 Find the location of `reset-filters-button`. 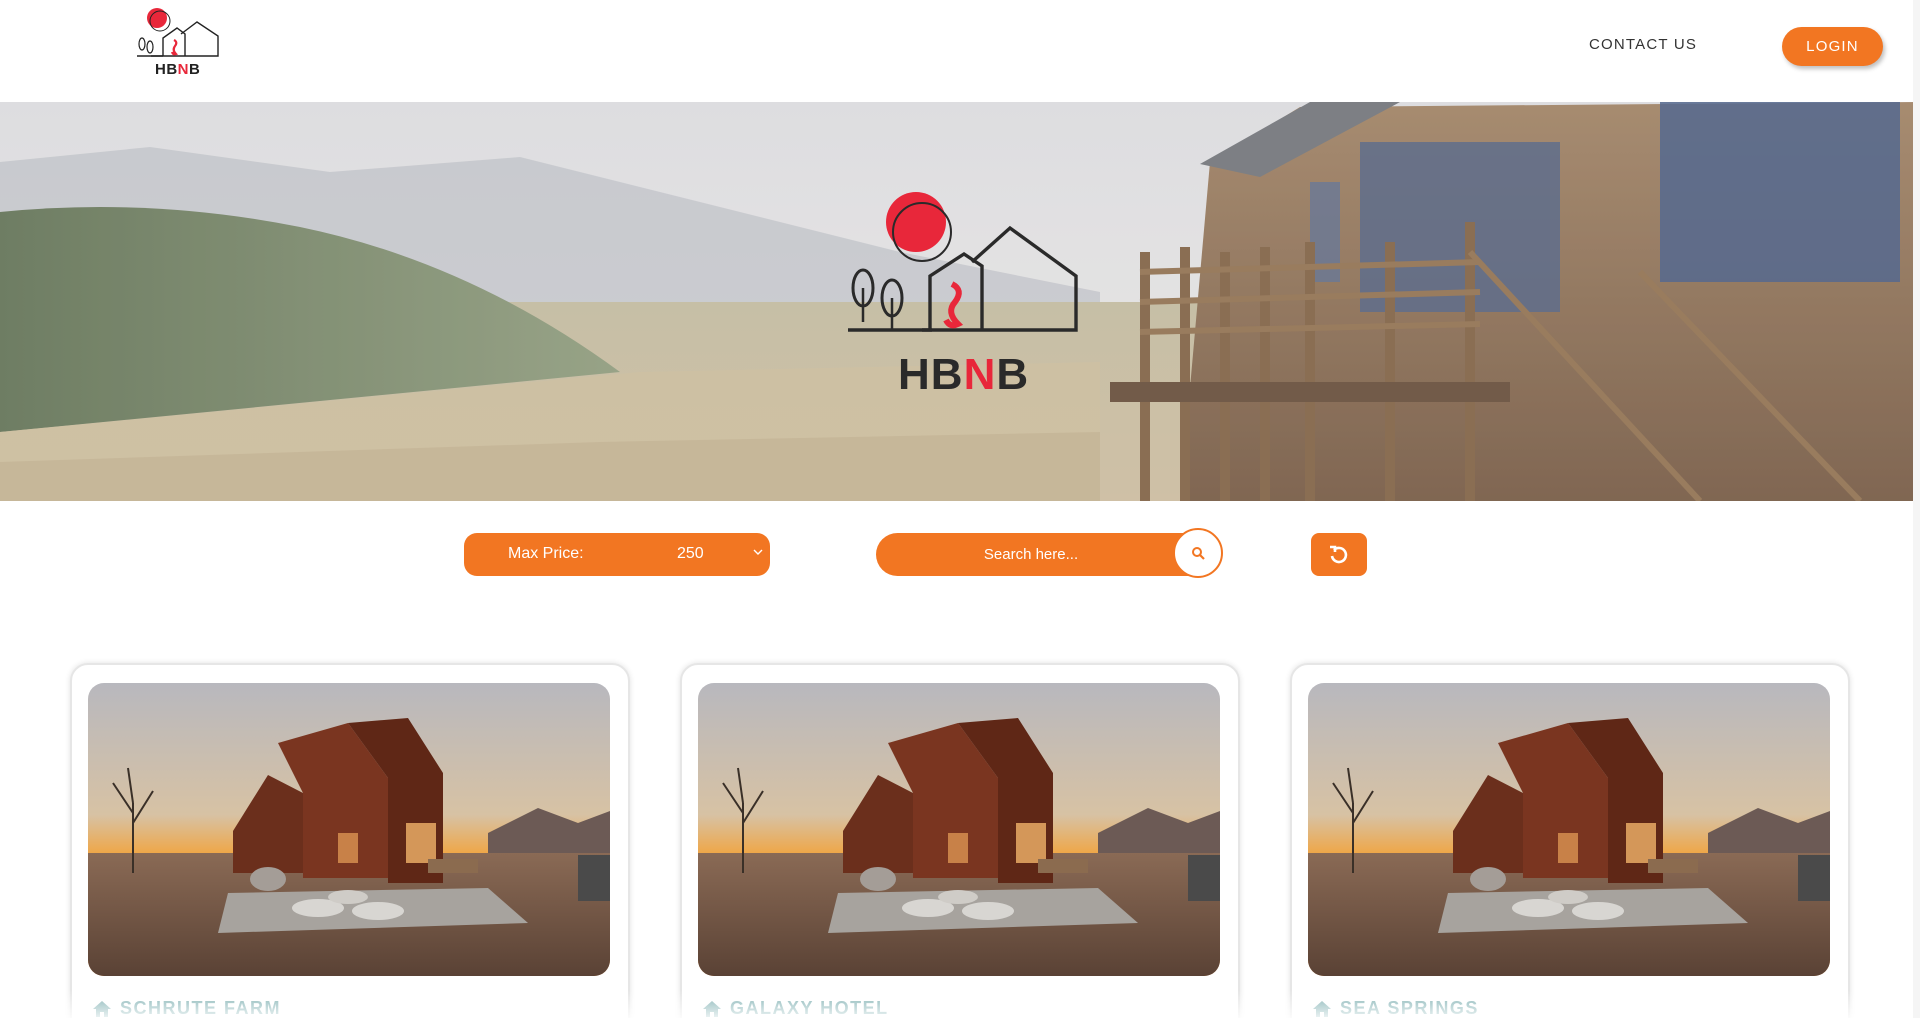

reset-filters-button is located at coordinates (1339, 554).